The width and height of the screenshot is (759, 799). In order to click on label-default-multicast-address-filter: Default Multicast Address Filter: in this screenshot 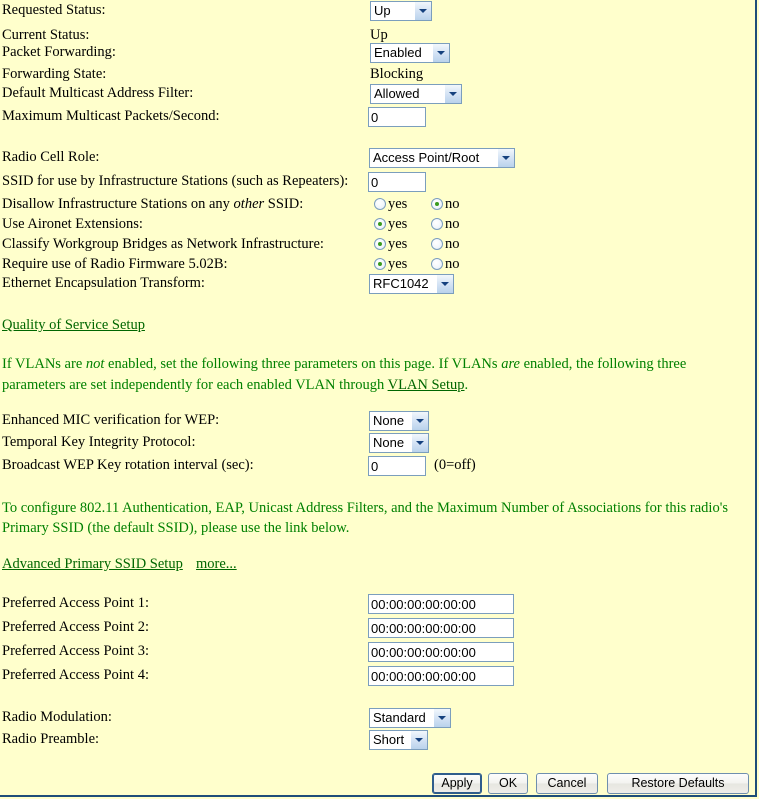, I will do `click(98, 93)`.